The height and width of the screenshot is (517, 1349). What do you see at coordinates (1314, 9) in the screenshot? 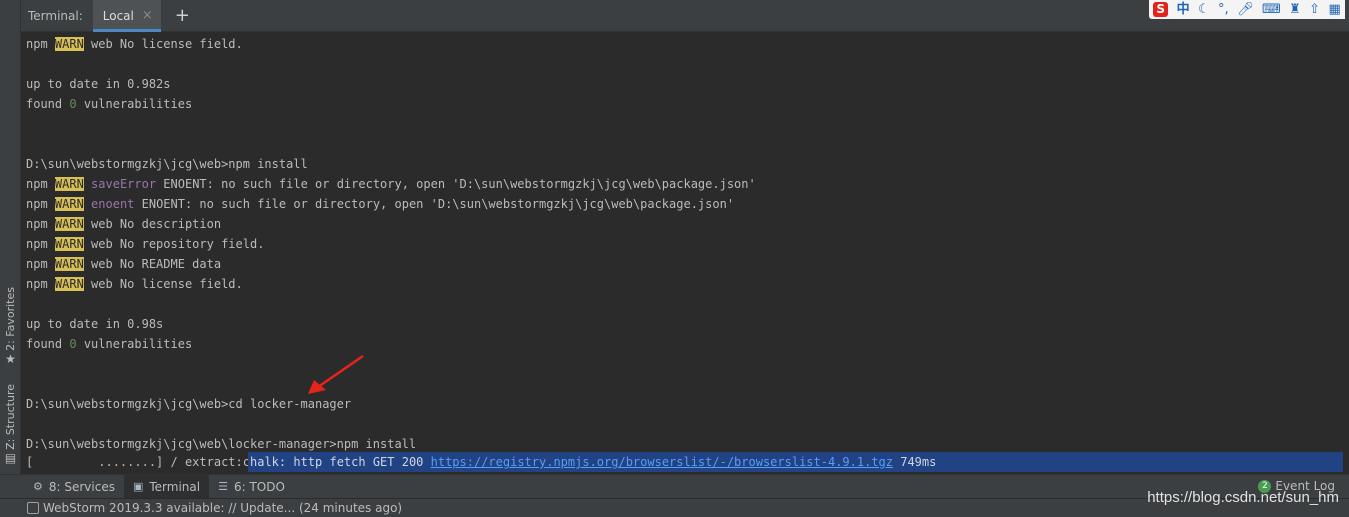
I see `upload-icon: ⇧` at bounding box center [1314, 9].